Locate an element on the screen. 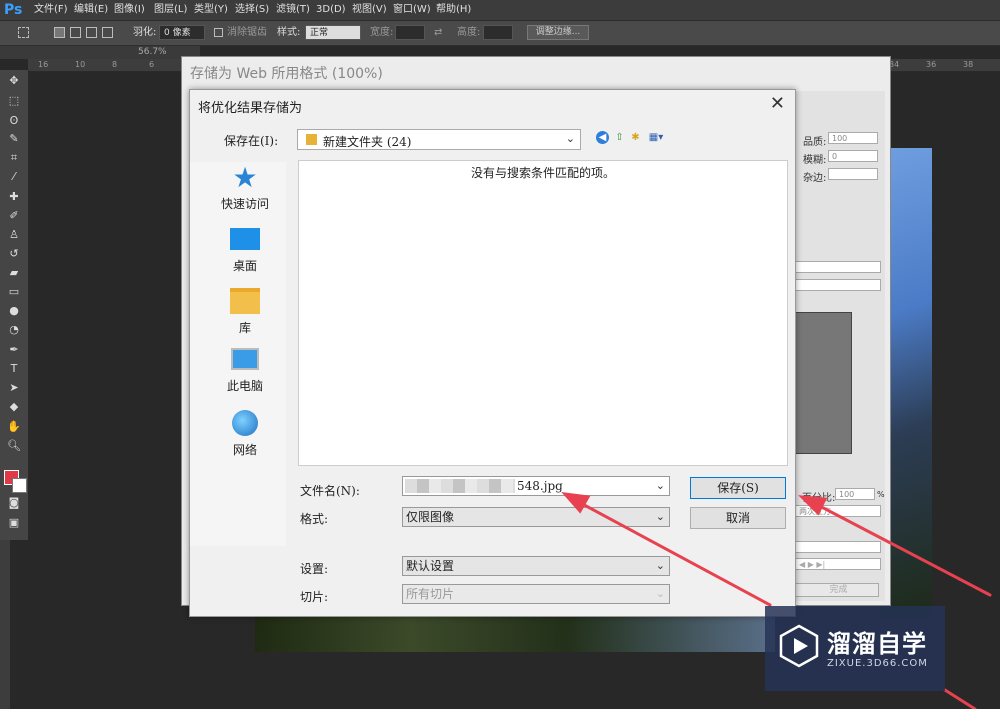  up-folder-icon: ⇧ is located at coordinates (619, 137).